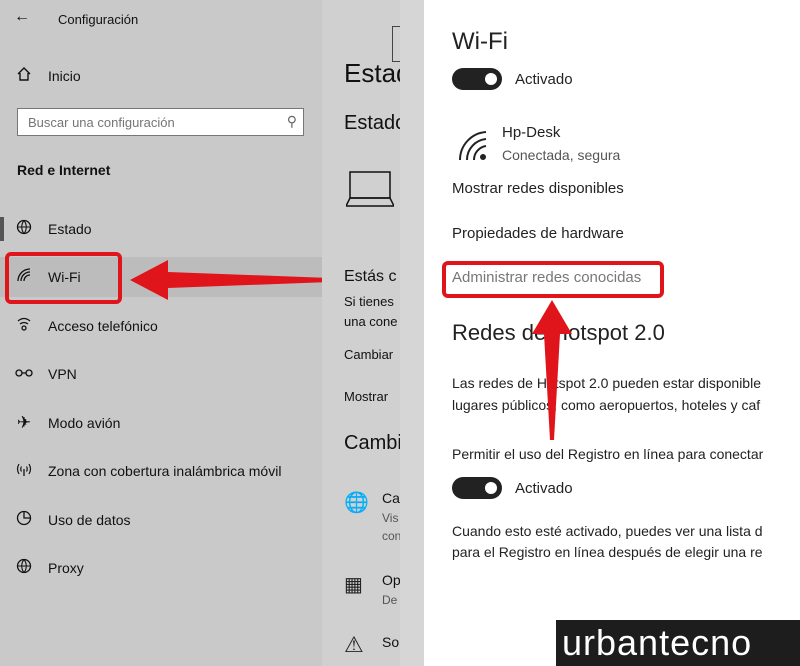  Describe the element at coordinates (165, 471) in the screenshot. I see `sidebar-item-label: Zona con cobertura inalámbrica móvil` at that location.